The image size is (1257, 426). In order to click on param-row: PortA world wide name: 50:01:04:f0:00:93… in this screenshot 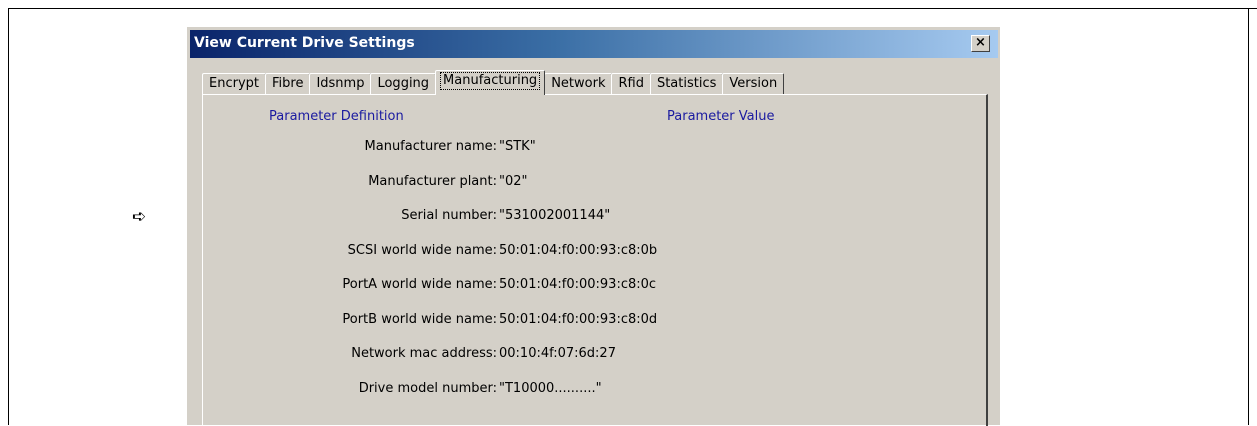, I will do `click(593, 287)`.